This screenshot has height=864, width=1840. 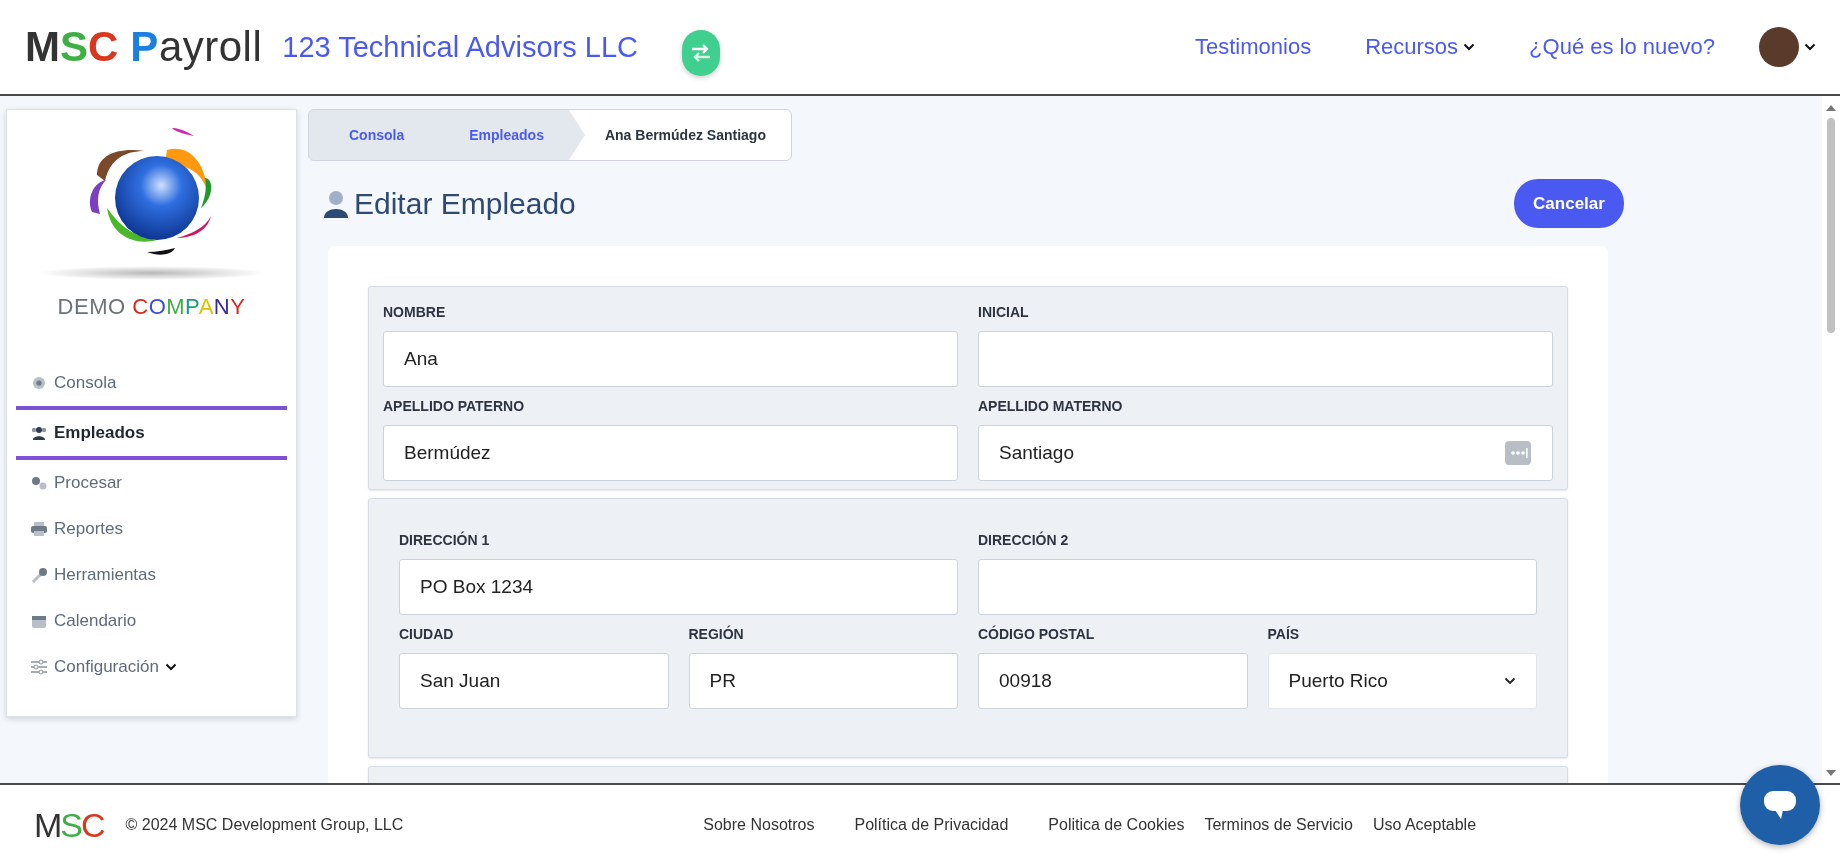 I want to click on cancel-button: Cancelar, so click(x=1569, y=203).